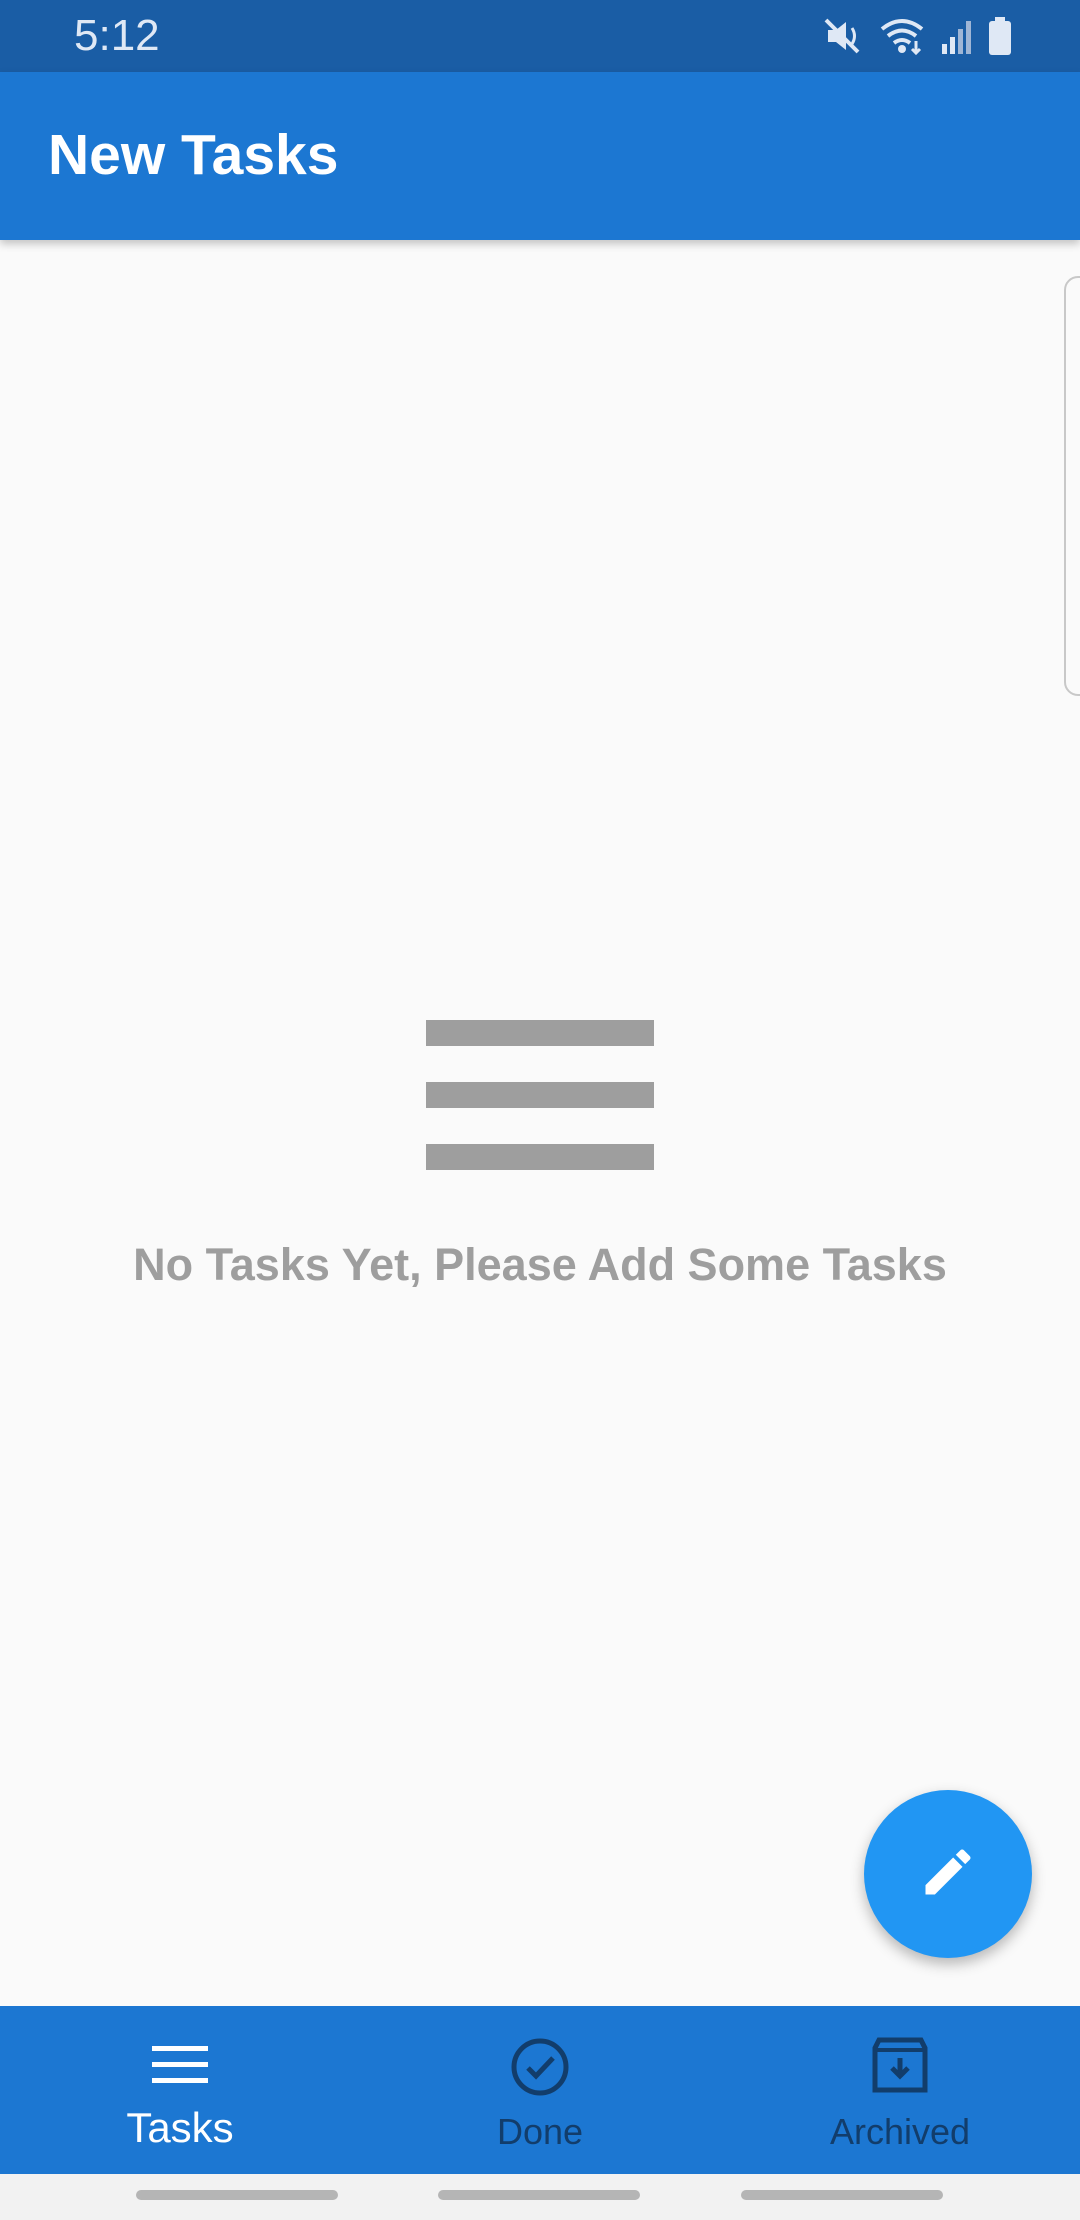  Describe the element at coordinates (900, 2131) in the screenshot. I see `nav-label-archived: Archived` at that location.